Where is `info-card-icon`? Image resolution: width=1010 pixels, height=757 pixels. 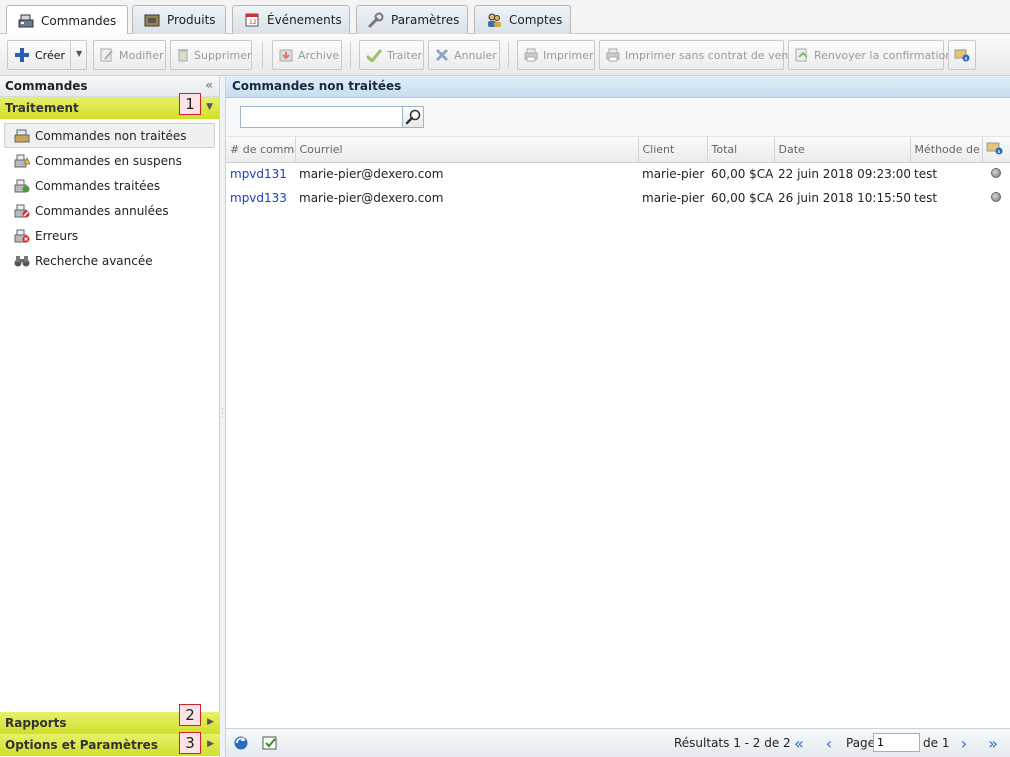 info-card-icon is located at coordinates (994, 148).